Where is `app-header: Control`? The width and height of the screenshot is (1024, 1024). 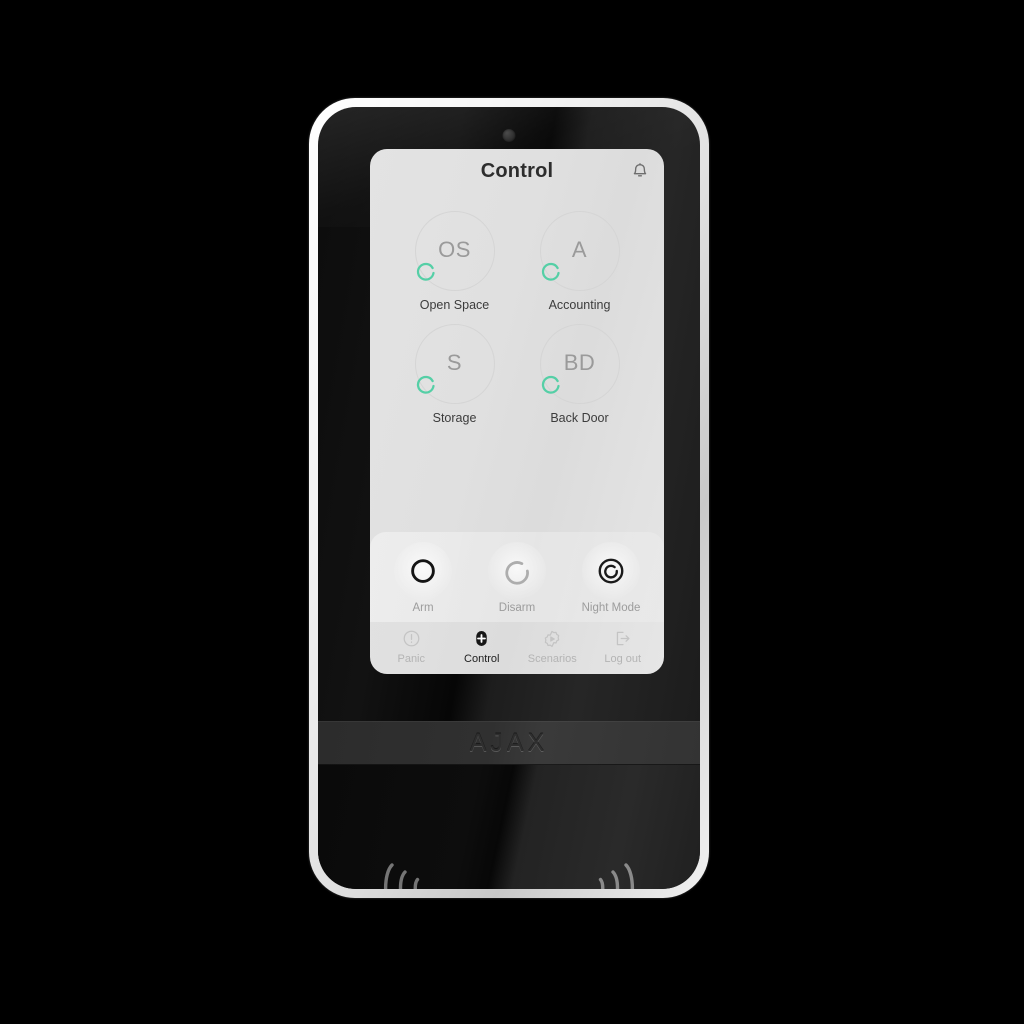 app-header: Control is located at coordinates (517, 171).